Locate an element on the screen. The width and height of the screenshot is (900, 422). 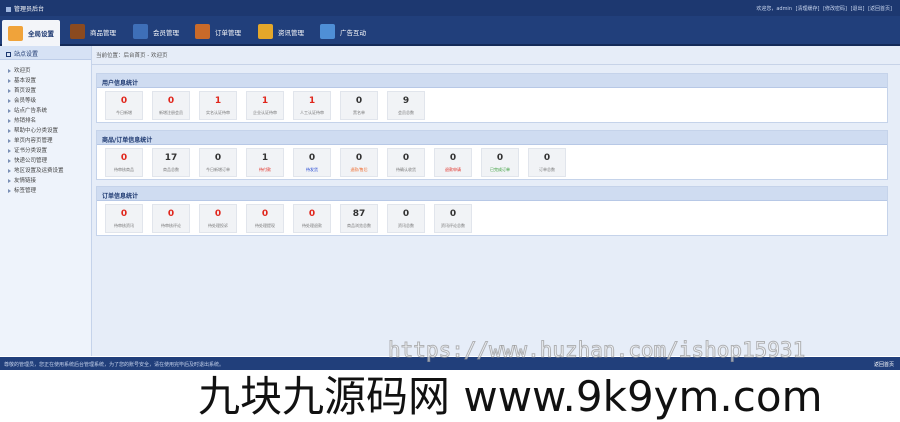
stat-card: 9 会员总数 is located at coordinates (406, 105).